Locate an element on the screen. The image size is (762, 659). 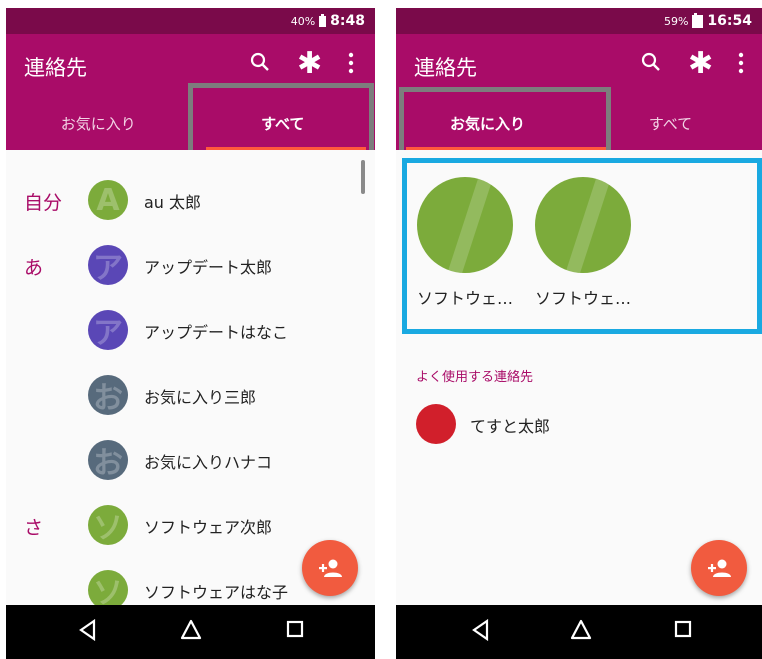
battery-percent: 59% is located at coordinates (676, 21).